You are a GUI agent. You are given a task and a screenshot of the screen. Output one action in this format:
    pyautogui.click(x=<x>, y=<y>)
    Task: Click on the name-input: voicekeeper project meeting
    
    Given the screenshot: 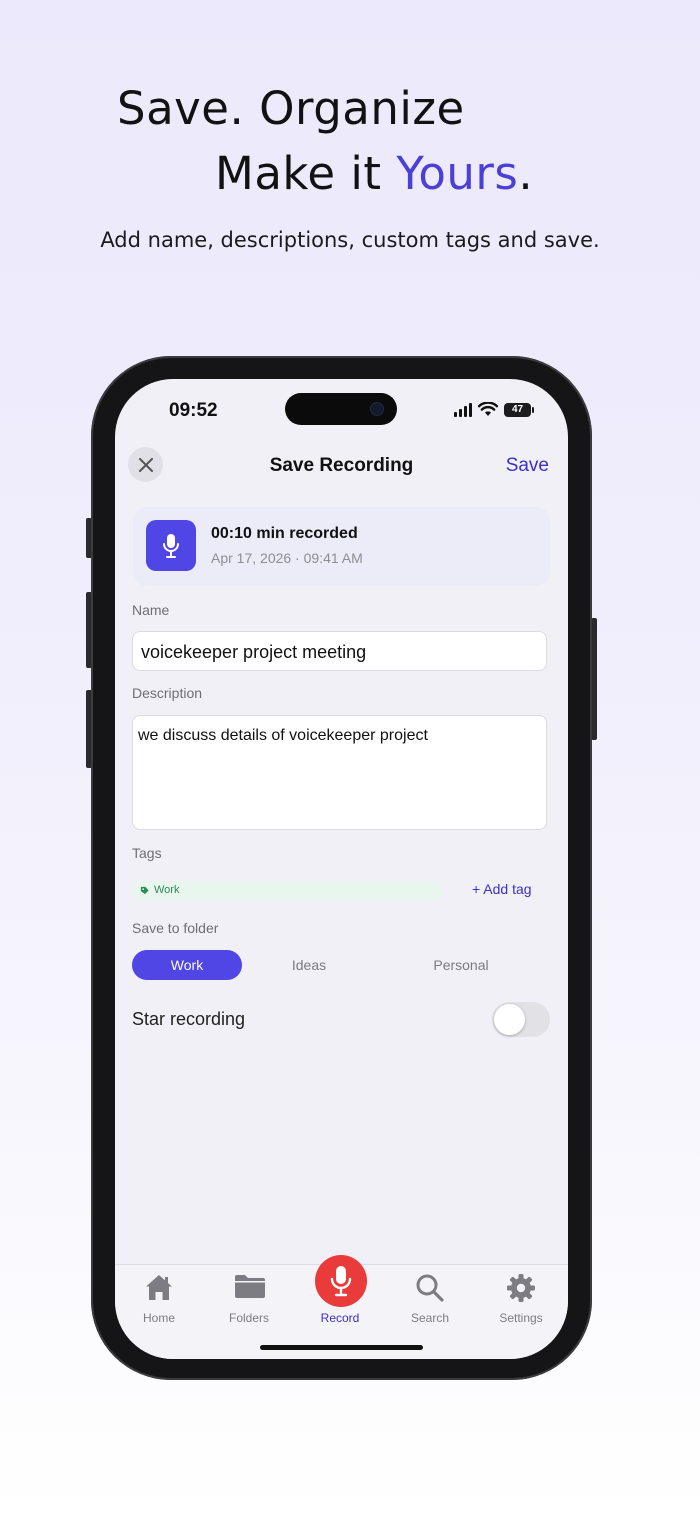 What is the action you would take?
    pyautogui.click(x=339, y=651)
    